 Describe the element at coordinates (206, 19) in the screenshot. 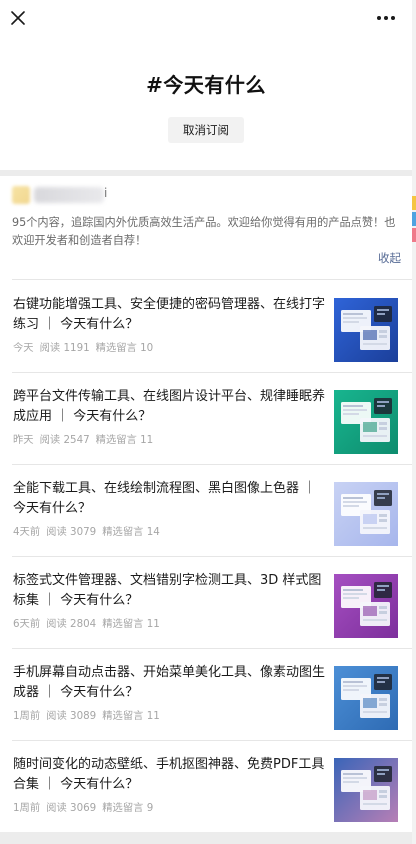

I see `top-bar` at that location.